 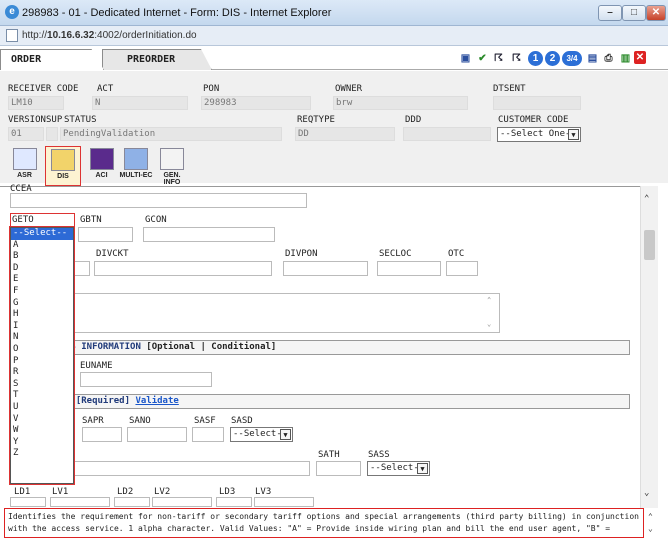 I want to click on sano-input, so click(x=157, y=434).